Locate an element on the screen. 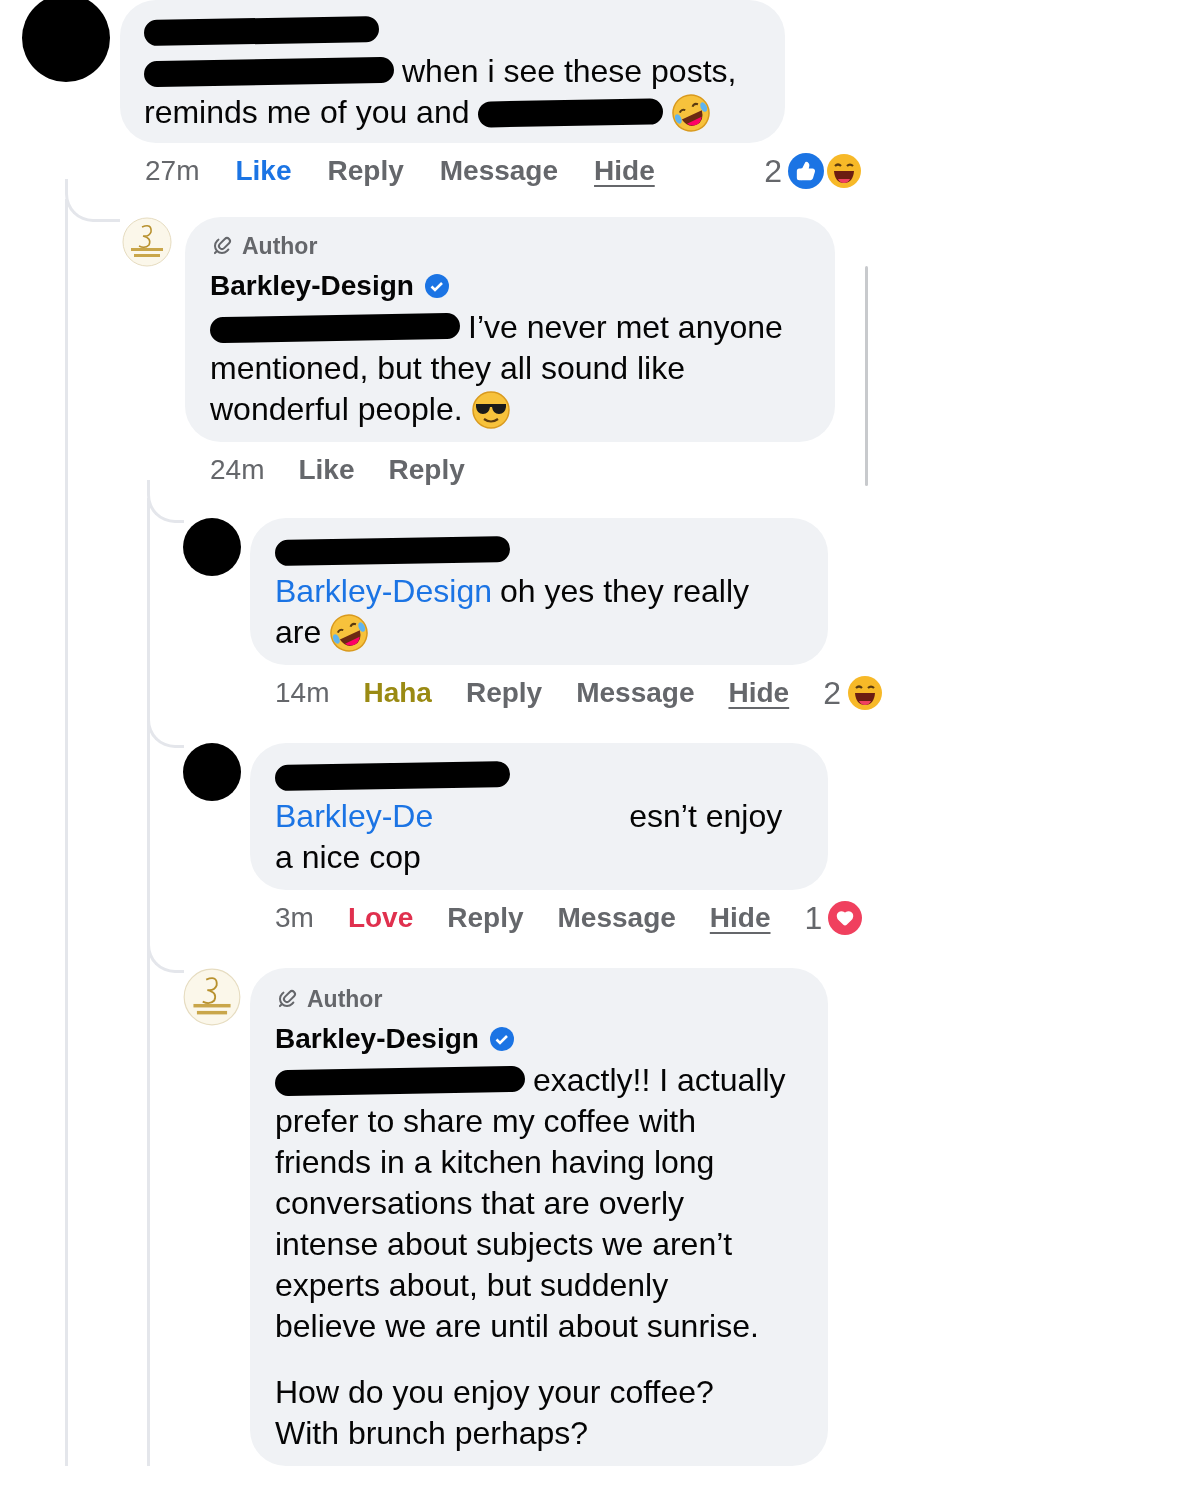 The image size is (1200, 1489). comment-text: a nice cop is located at coordinates (348, 857).